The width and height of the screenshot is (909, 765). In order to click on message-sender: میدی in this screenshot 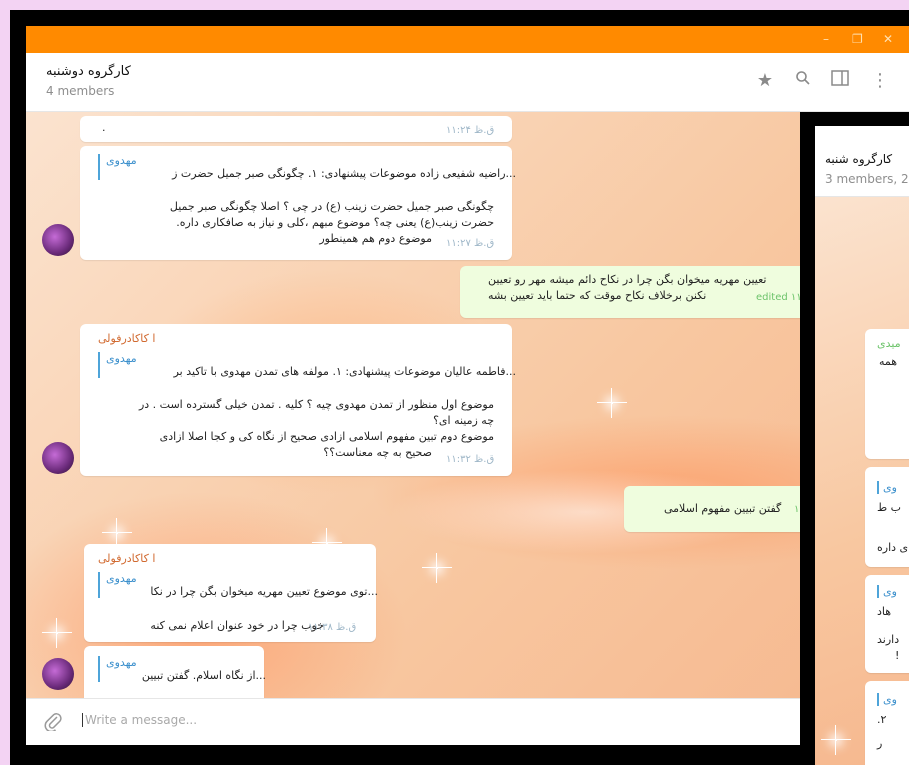, I will do `click(889, 343)`.